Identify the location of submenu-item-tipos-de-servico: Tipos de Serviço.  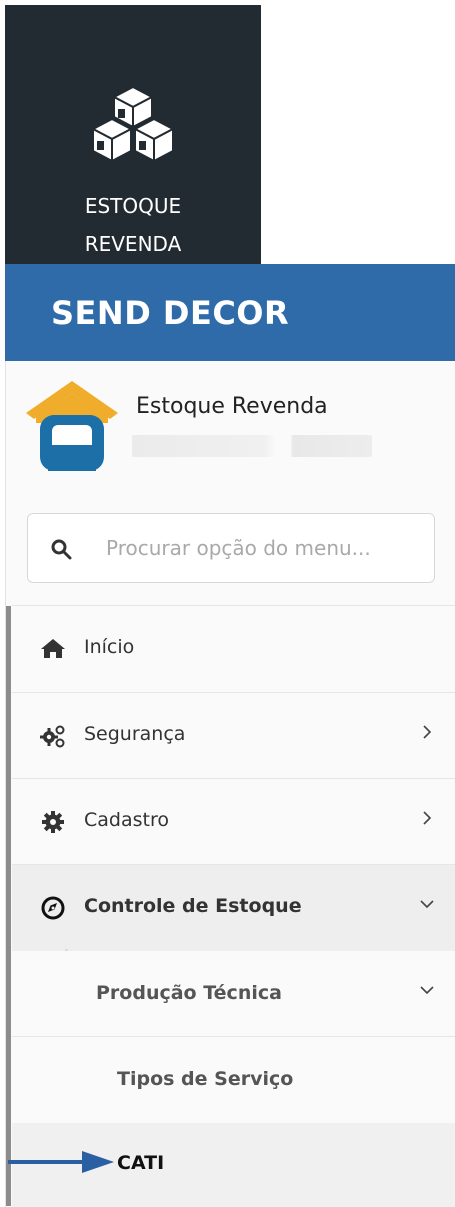
(233, 1080).